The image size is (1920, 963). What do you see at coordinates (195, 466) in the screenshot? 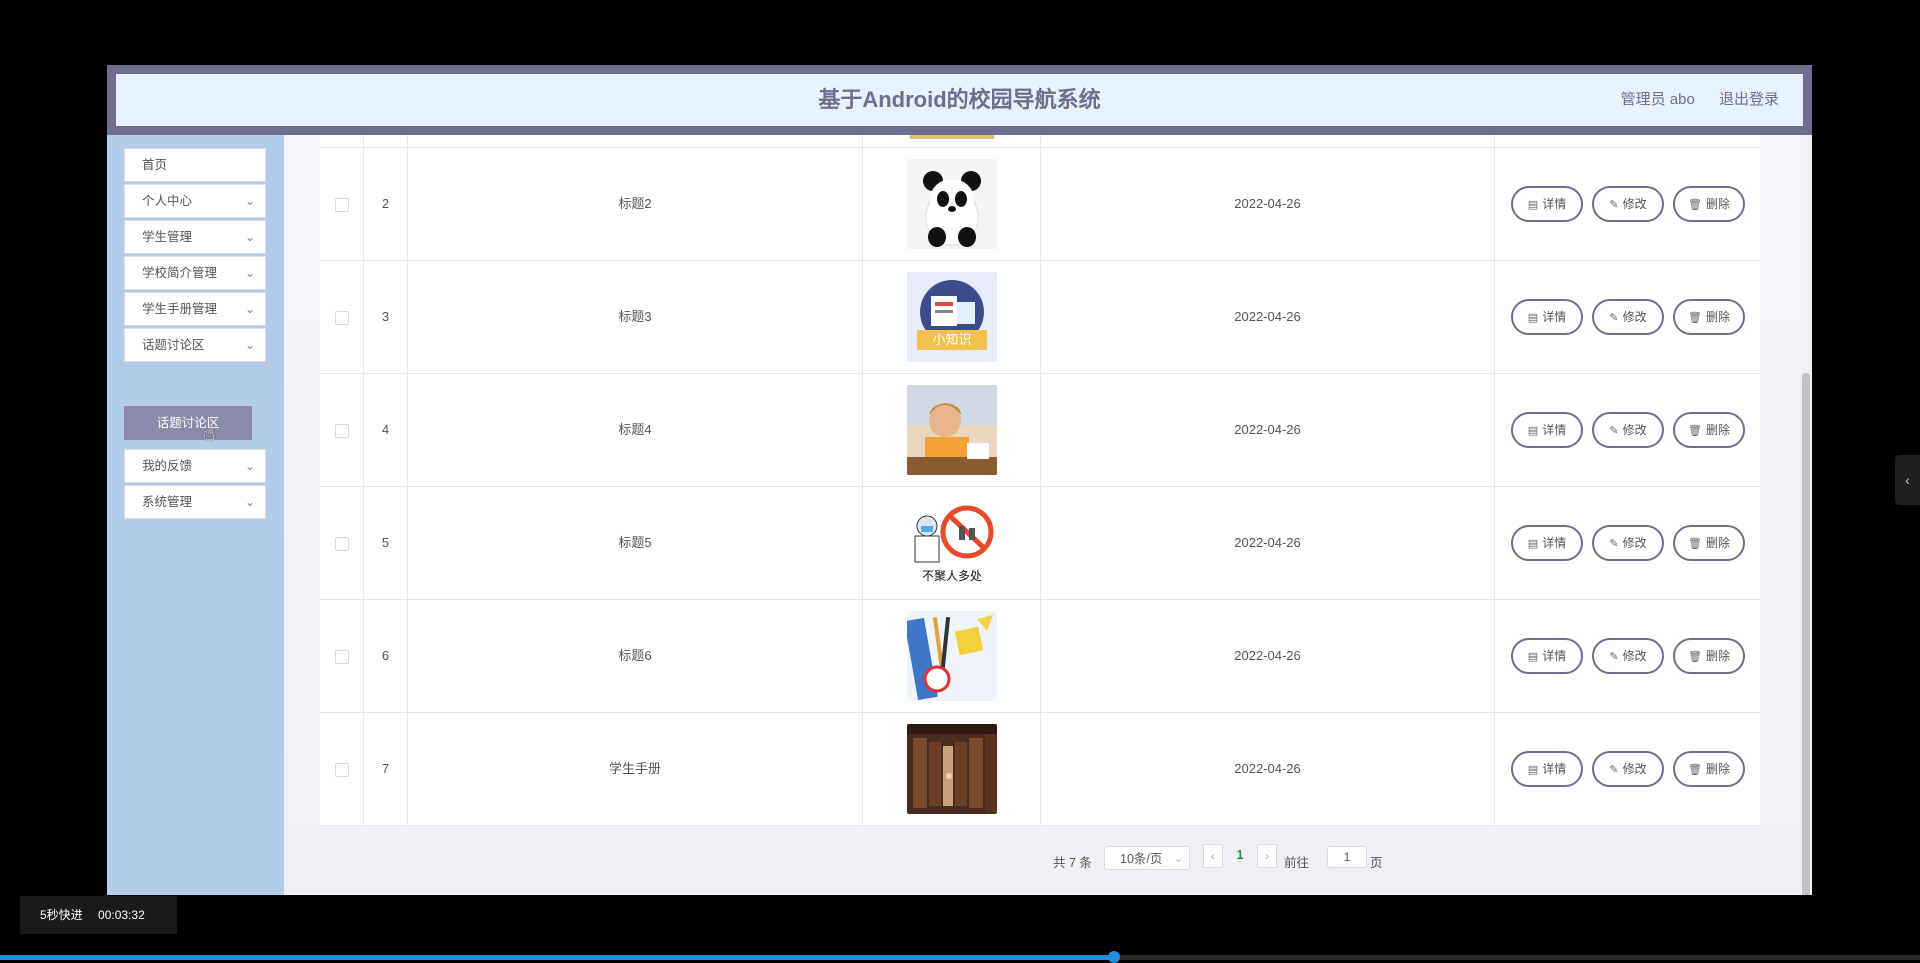
I see `sidebar-item-feedback: 我的反馈 ⌄` at bounding box center [195, 466].